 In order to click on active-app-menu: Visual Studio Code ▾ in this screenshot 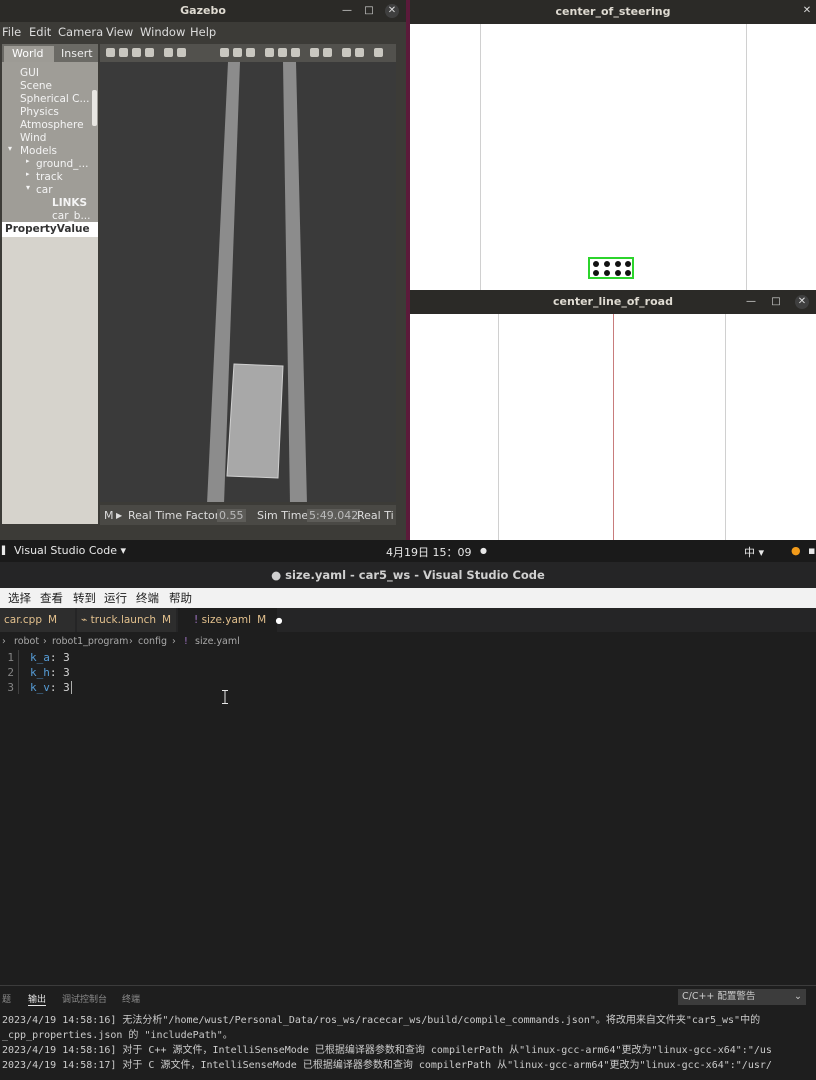, I will do `click(70, 550)`.